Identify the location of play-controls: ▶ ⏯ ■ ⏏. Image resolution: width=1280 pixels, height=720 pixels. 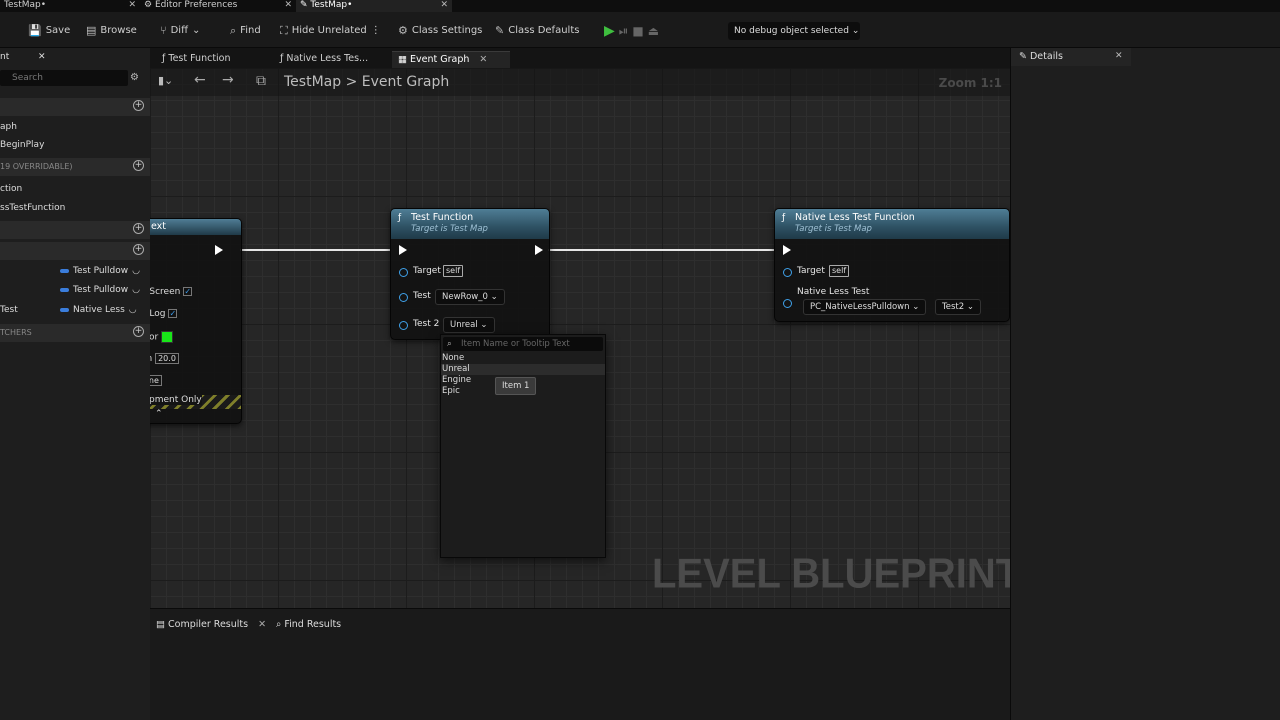
(631, 31).